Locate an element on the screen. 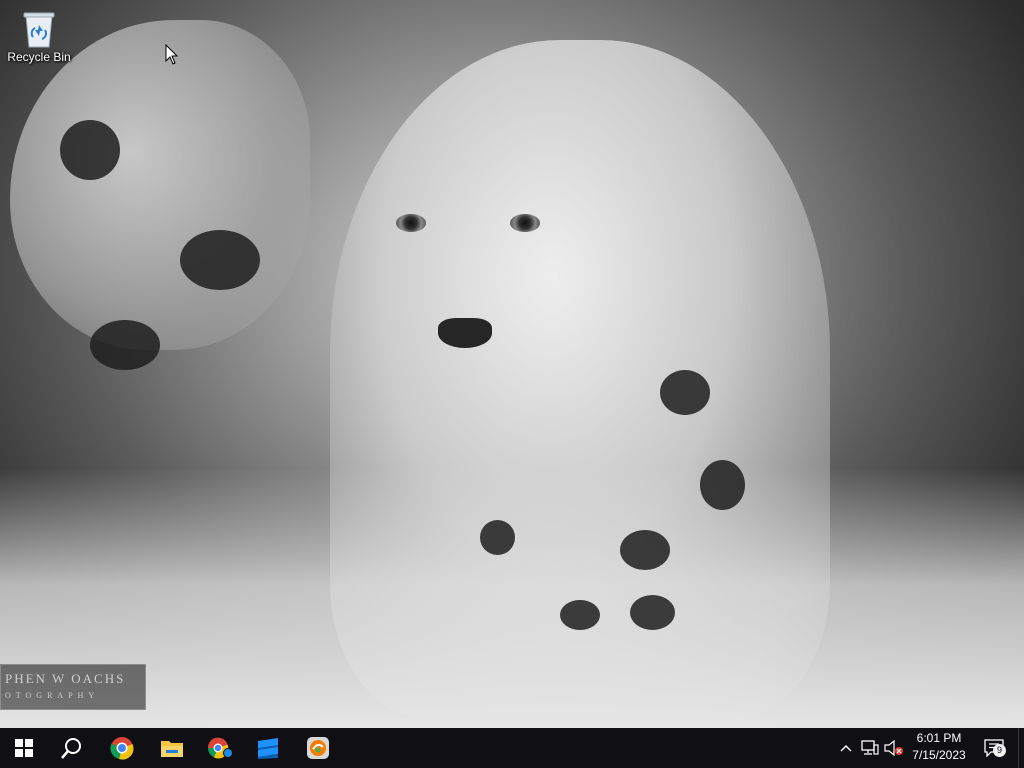 The height and width of the screenshot is (768, 1024). taskbar-chrome-app is located at coordinates (220, 748).